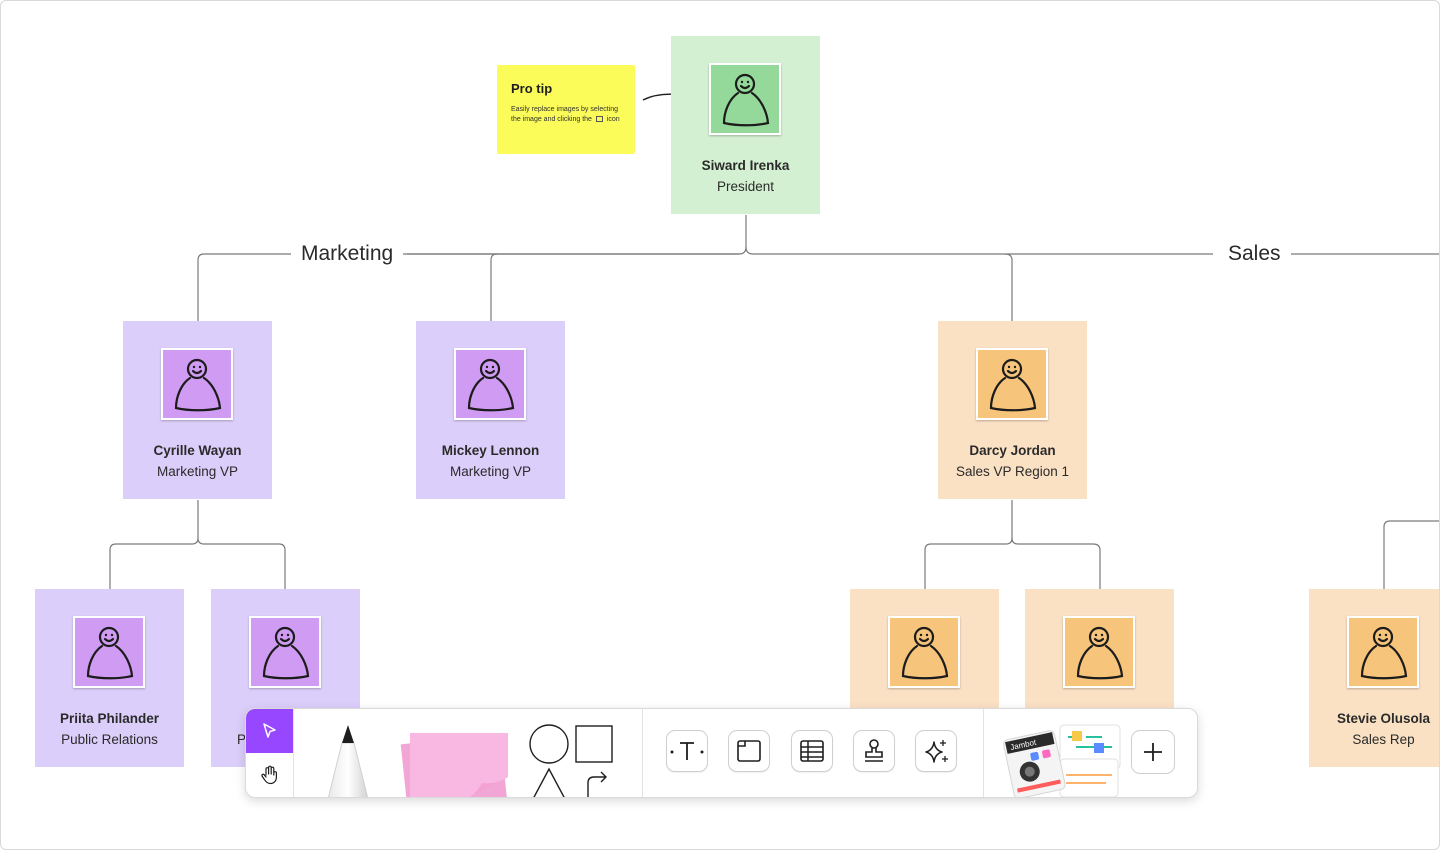 Image resolution: width=1440 pixels, height=850 pixels. I want to click on ai-tool-button, so click(936, 751).